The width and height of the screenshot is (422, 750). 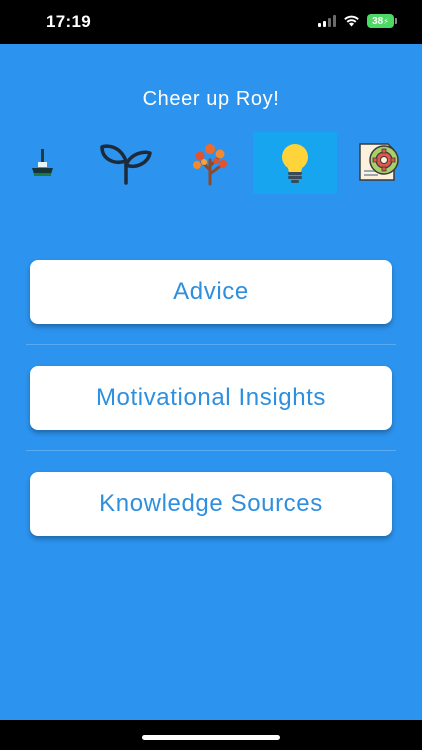 I want to click on greeting-title: Cheer up Roy!, so click(x=211, y=99).